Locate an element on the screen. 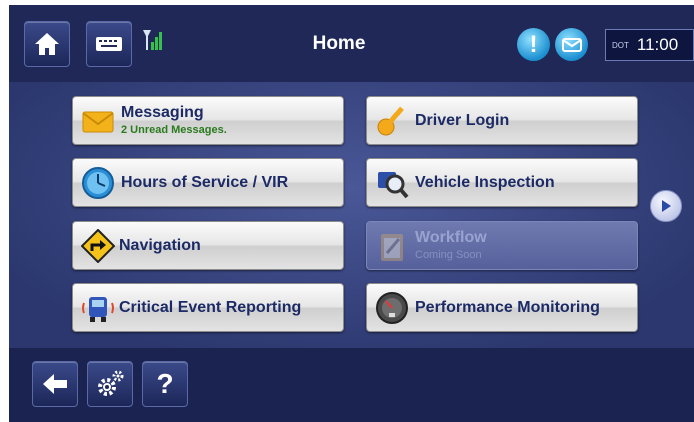 The width and height of the screenshot is (694, 422). performance-monitoring-tile: Performance Monitoring is located at coordinates (502, 307).